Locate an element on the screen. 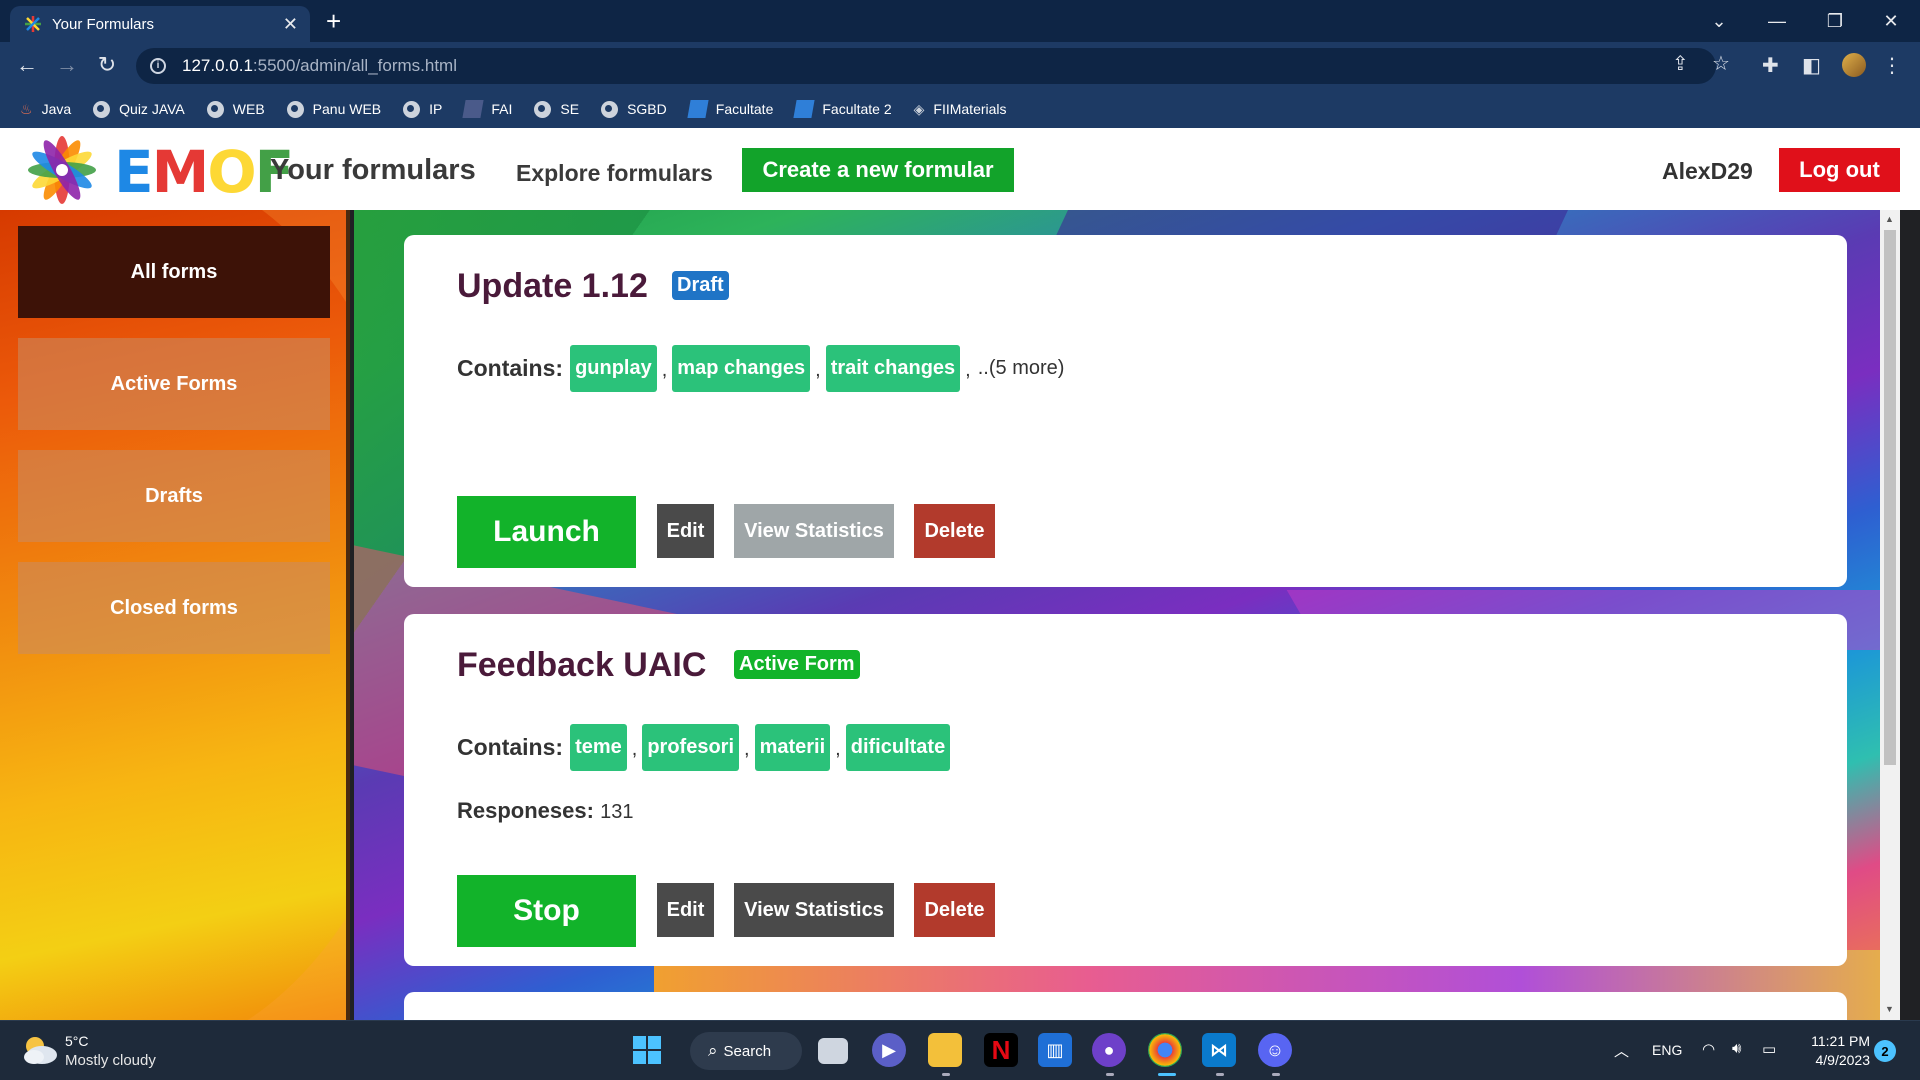 This screenshot has width=1920, height=1080. github-icon: ● is located at coordinates (1109, 1050).